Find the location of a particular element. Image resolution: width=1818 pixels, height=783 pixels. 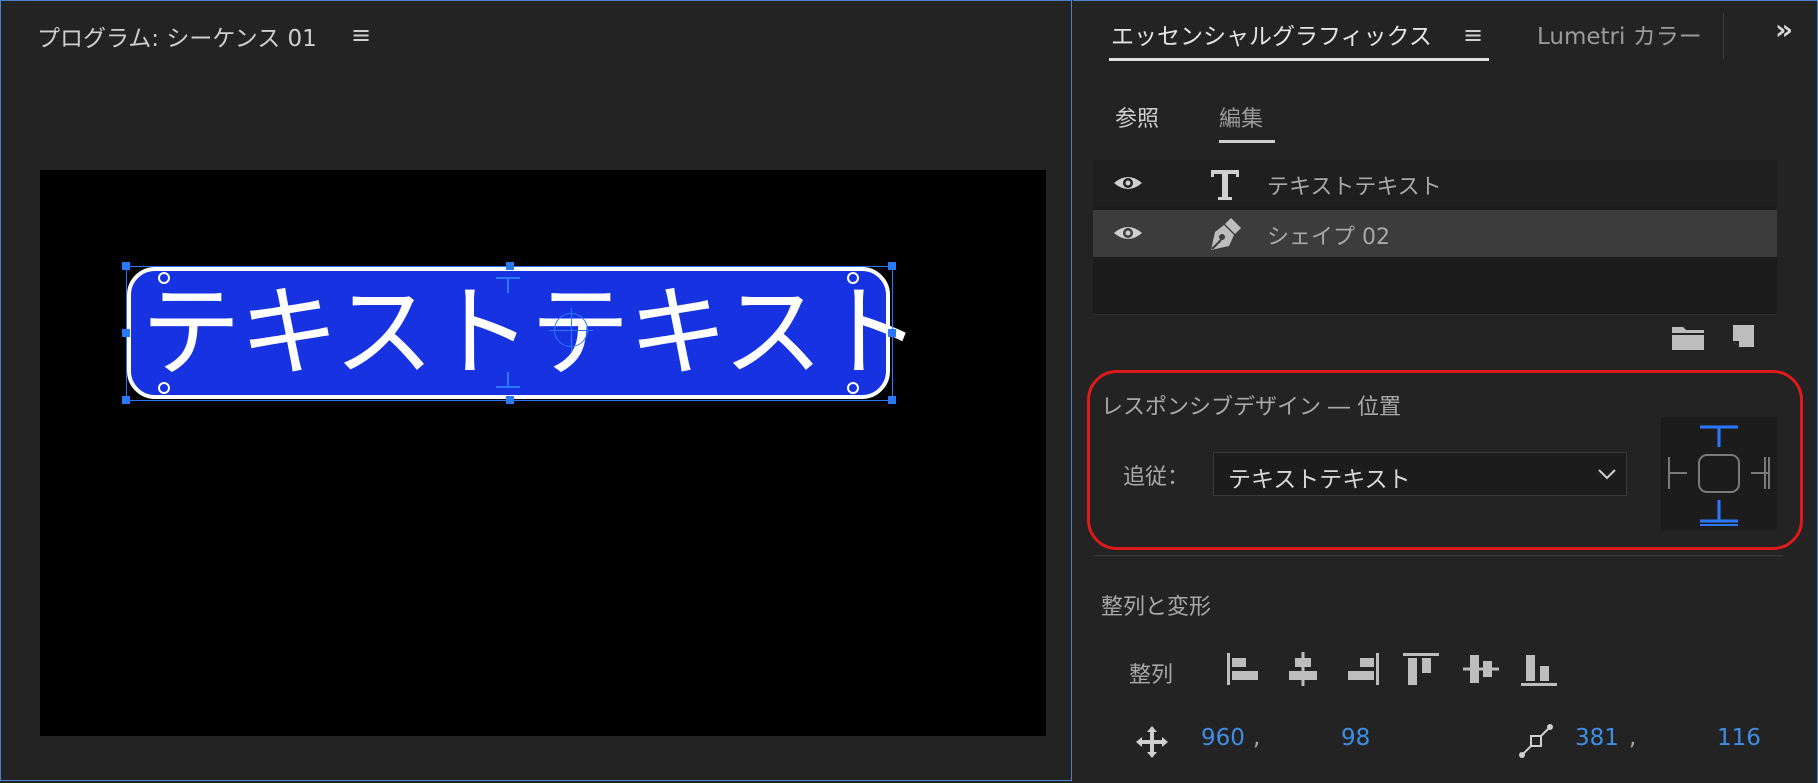

resize-handle-top-left is located at coordinates (126, 266).